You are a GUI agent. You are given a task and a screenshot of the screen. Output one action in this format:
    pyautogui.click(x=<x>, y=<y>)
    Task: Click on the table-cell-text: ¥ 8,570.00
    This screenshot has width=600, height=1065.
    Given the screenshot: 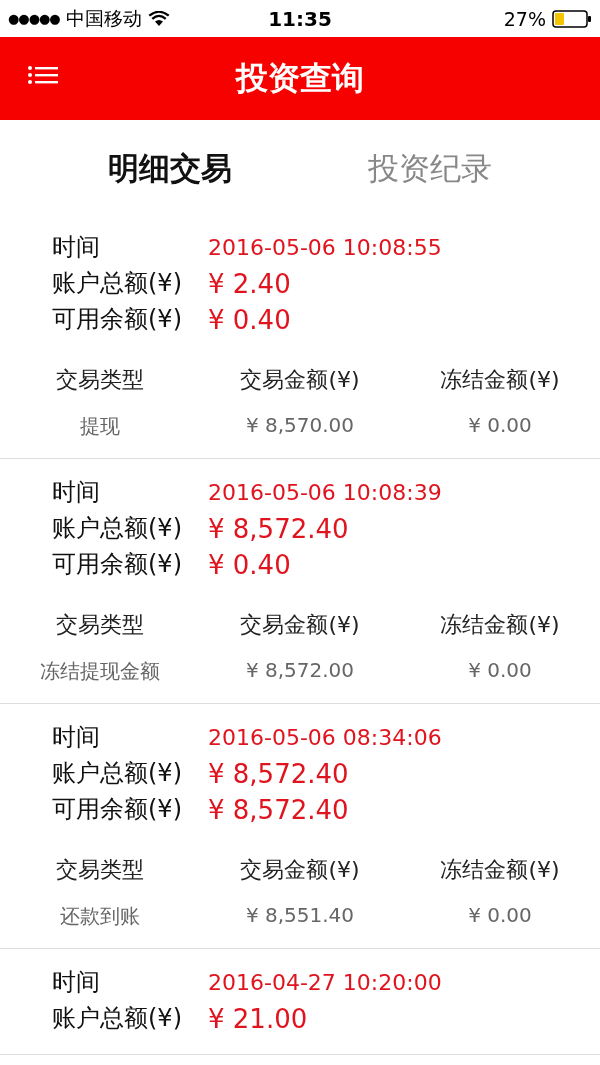 What is the action you would take?
    pyautogui.click(x=300, y=426)
    